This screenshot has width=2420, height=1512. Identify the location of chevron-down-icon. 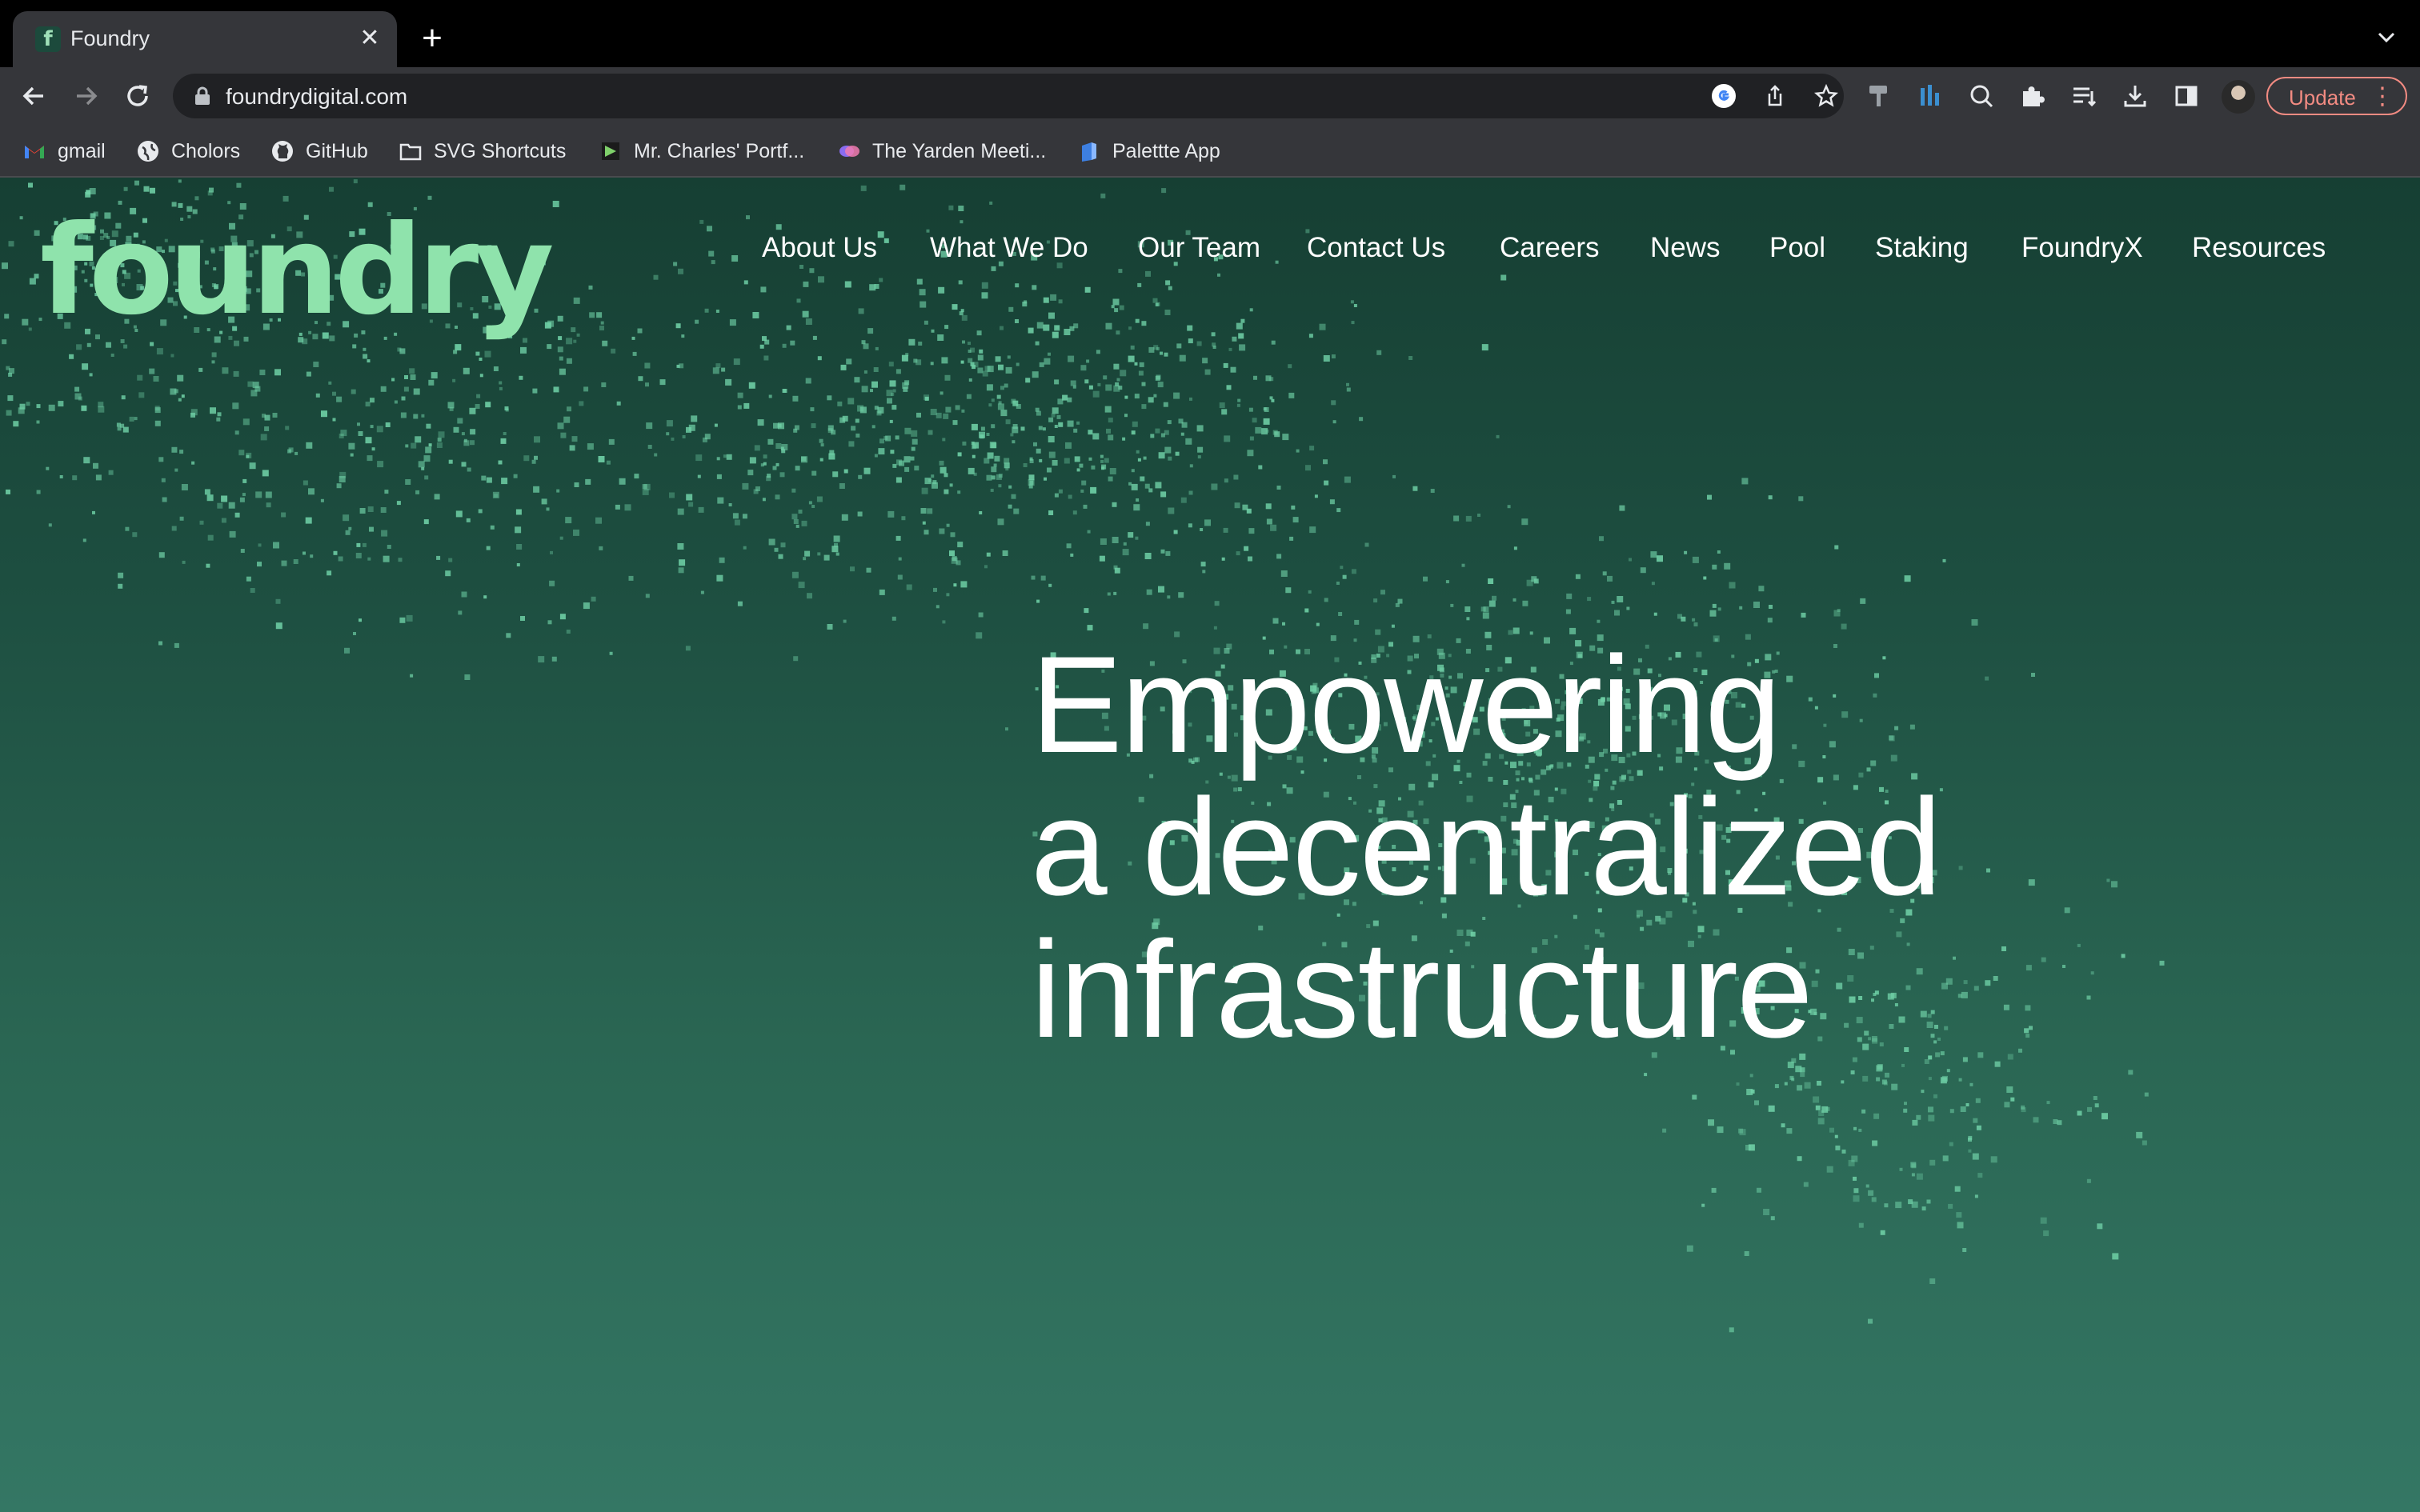
(2386, 37).